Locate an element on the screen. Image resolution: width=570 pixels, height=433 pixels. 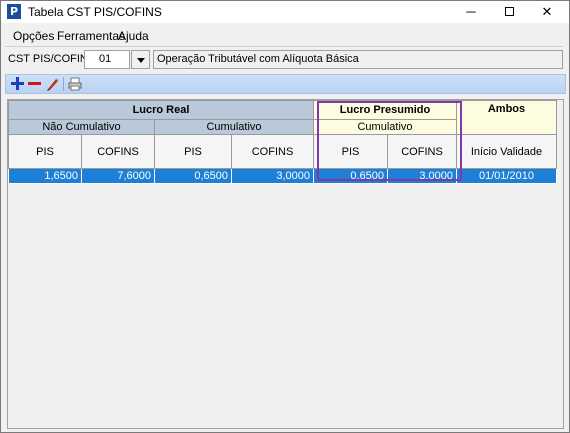
subgroup-nao-cumulativo: Não Cumulativo is located at coordinates (81, 127).